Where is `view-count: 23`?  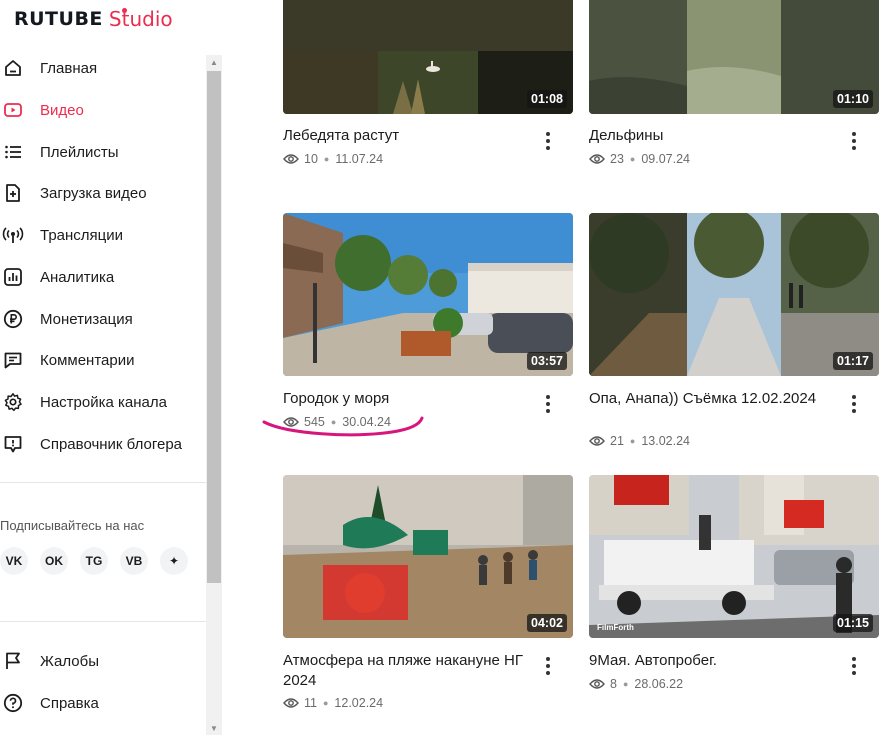 view-count: 23 is located at coordinates (617, 159).